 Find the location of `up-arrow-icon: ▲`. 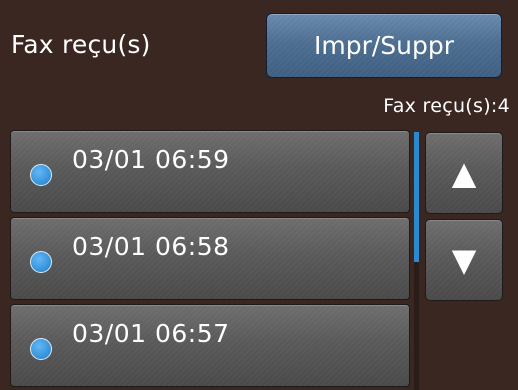

up-arrow-icon: ▲ is located at coordinates (464, 173).